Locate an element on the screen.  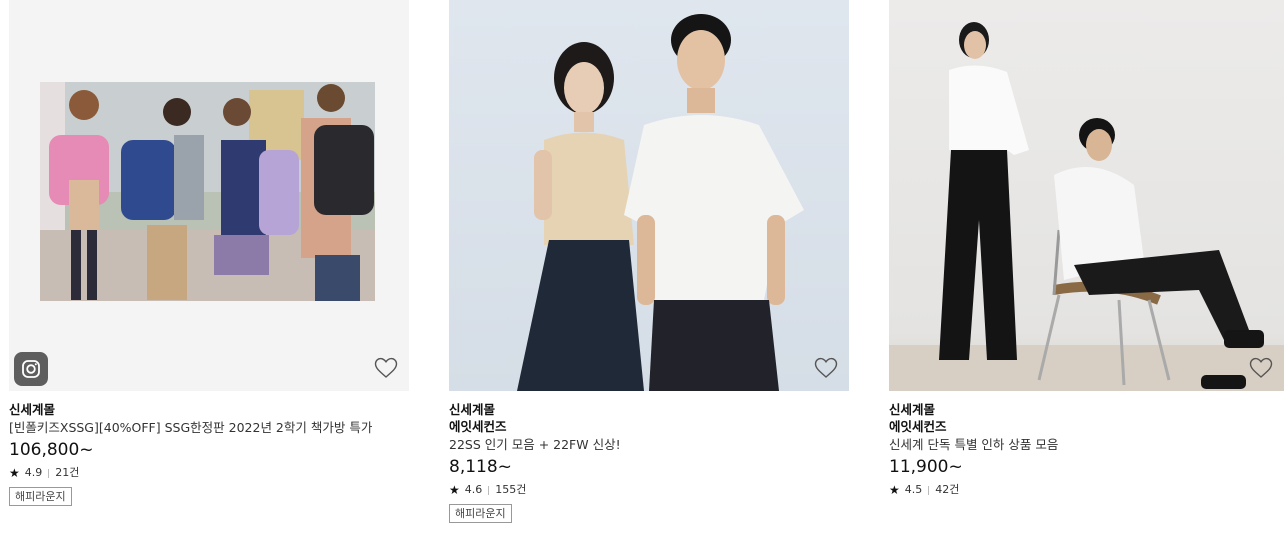
instagram-icon is located at coordinates (31, 369).